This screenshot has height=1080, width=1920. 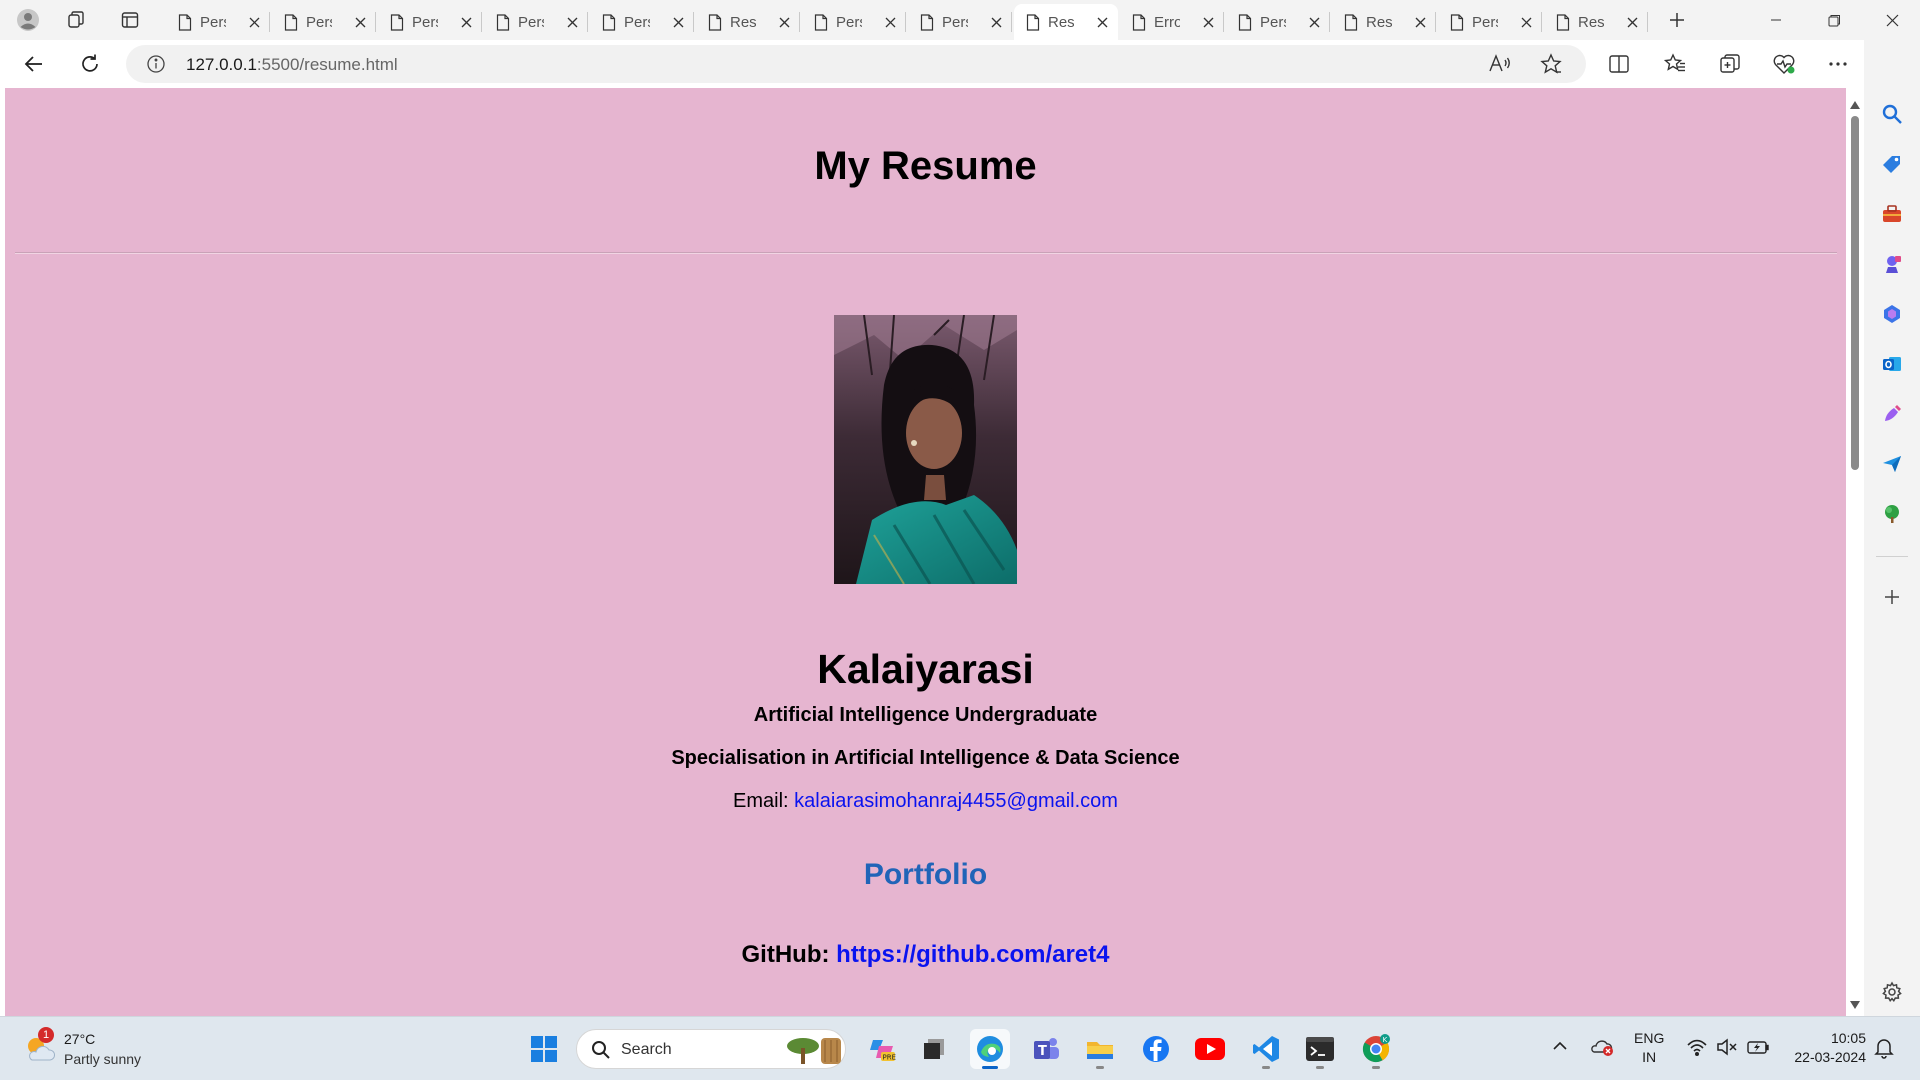 I want to click on scroll-down-arrow-icon, so click(x=1855, y=1005).